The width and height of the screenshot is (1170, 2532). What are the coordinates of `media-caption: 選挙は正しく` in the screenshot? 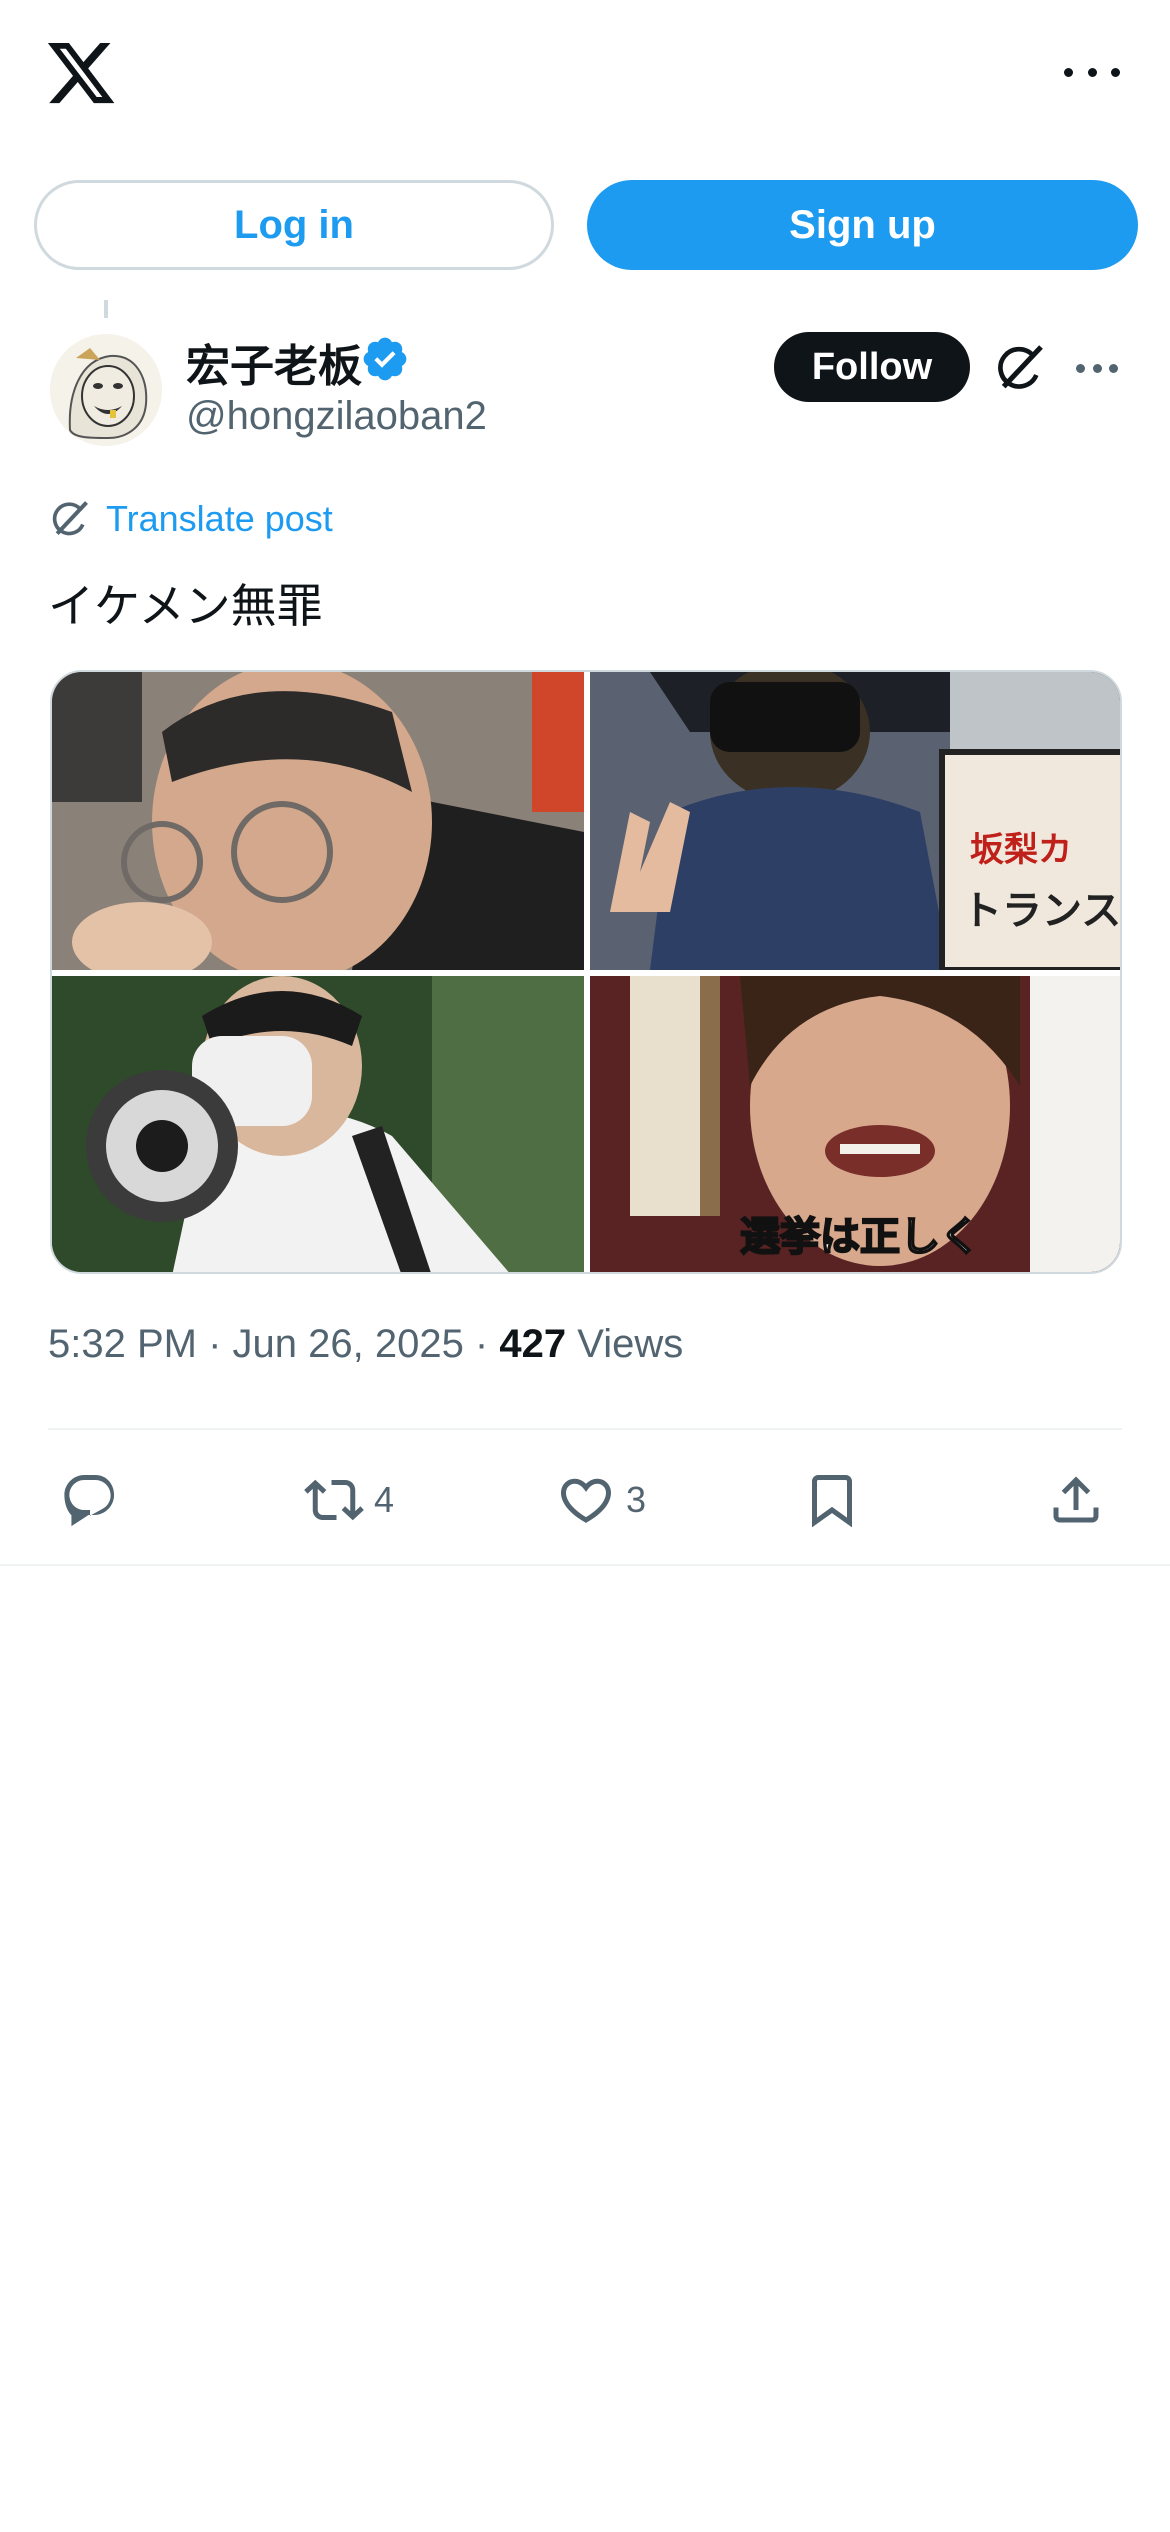 It's located at (860, 1237).